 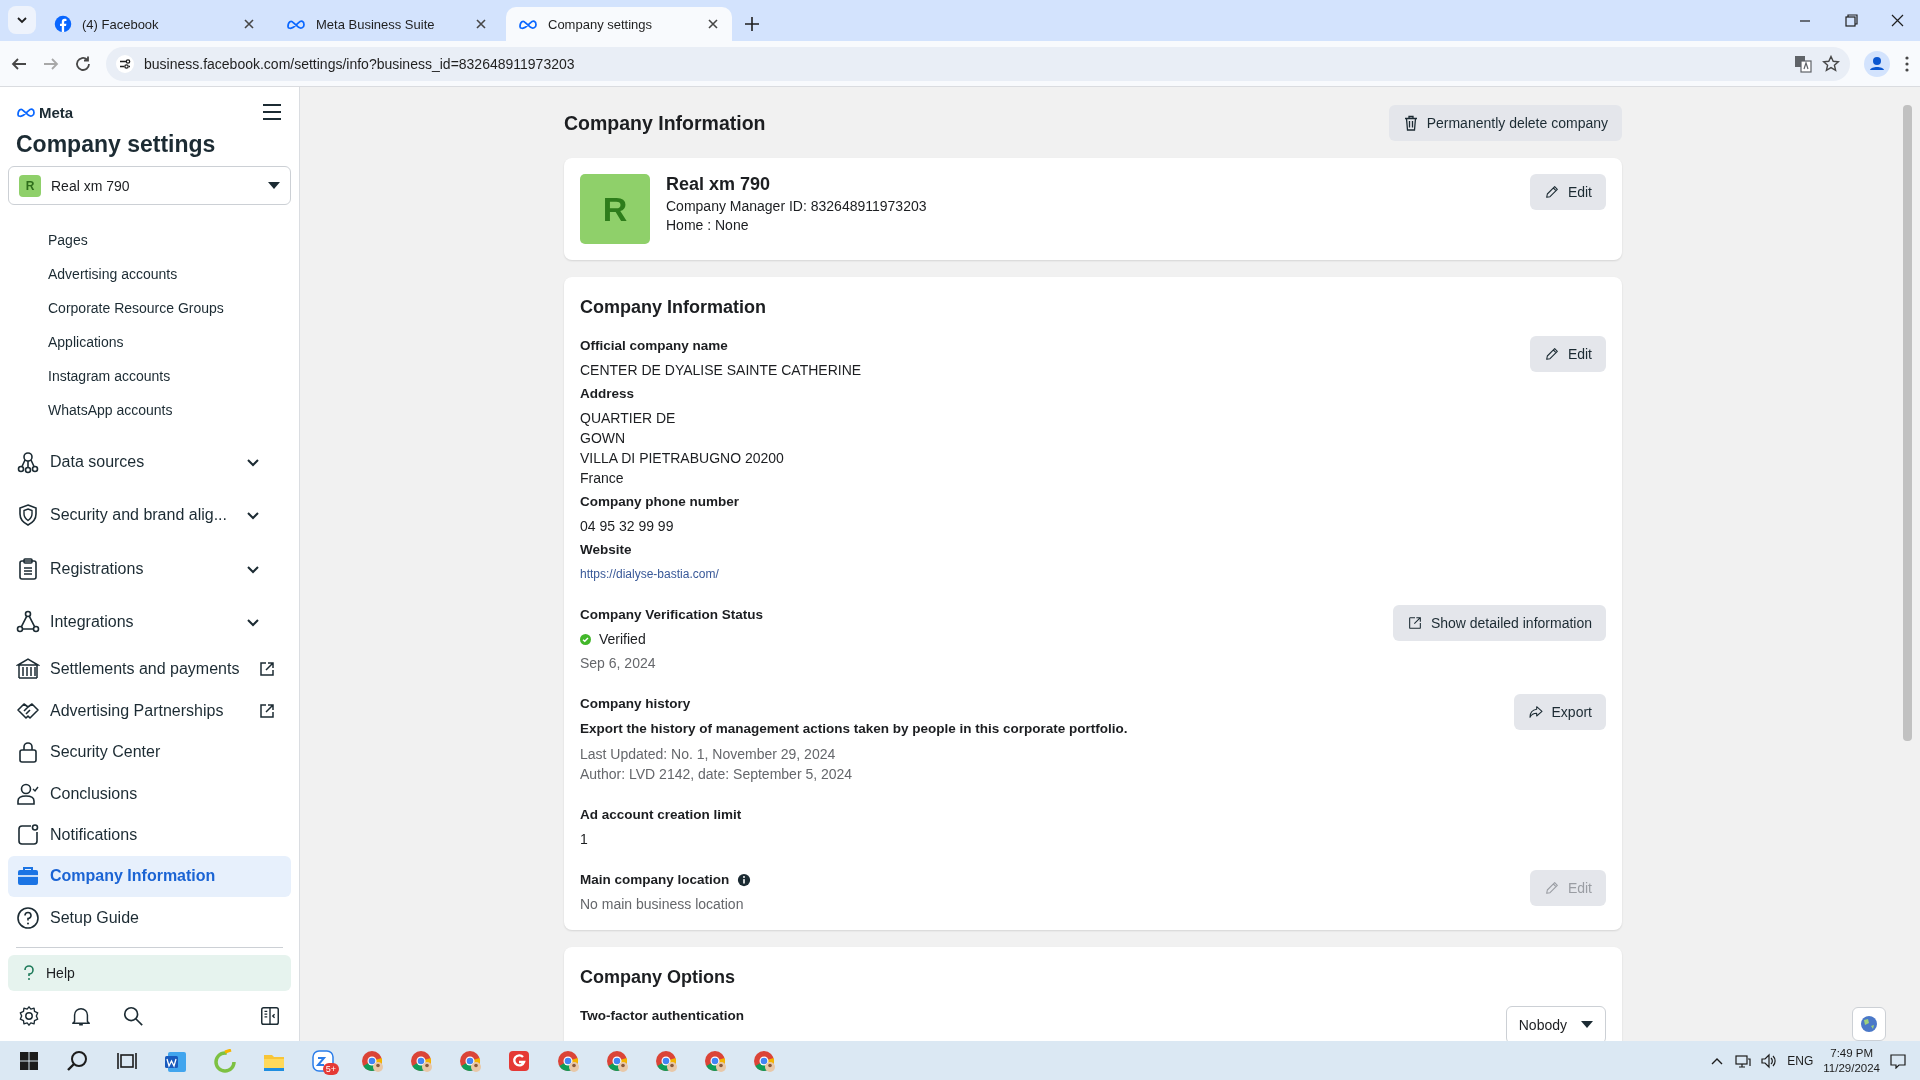 I want to click on taskbar-app: 5+, so click(x=322, y=1060).